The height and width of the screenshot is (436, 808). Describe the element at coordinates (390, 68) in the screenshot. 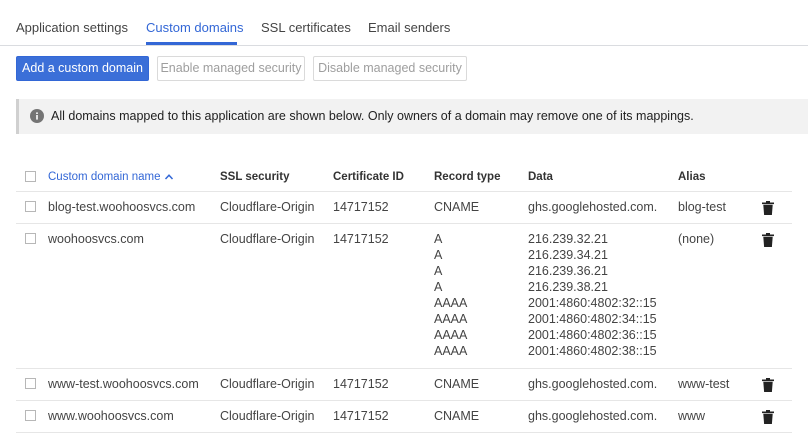

I see `disable-managed-security-button: Disable managed security` at that location.